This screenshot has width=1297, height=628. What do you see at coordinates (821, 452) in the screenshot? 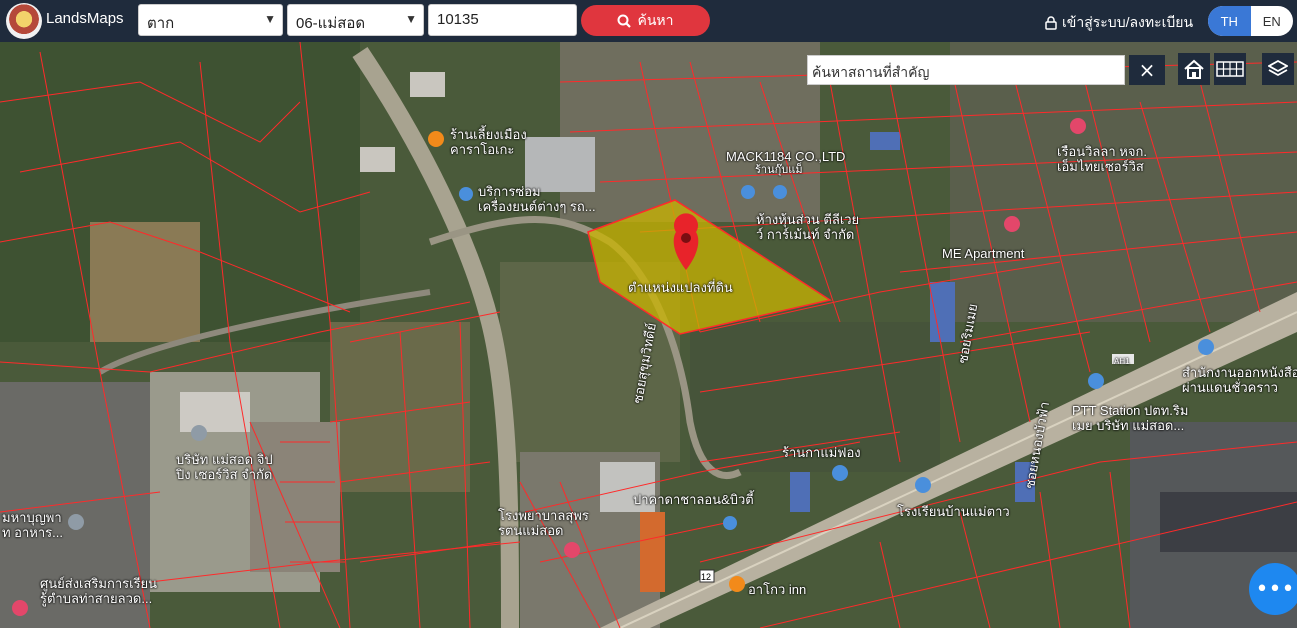
I see `map-label: ร้านกาแม่ฟอง` at bounding box center [821, 452].